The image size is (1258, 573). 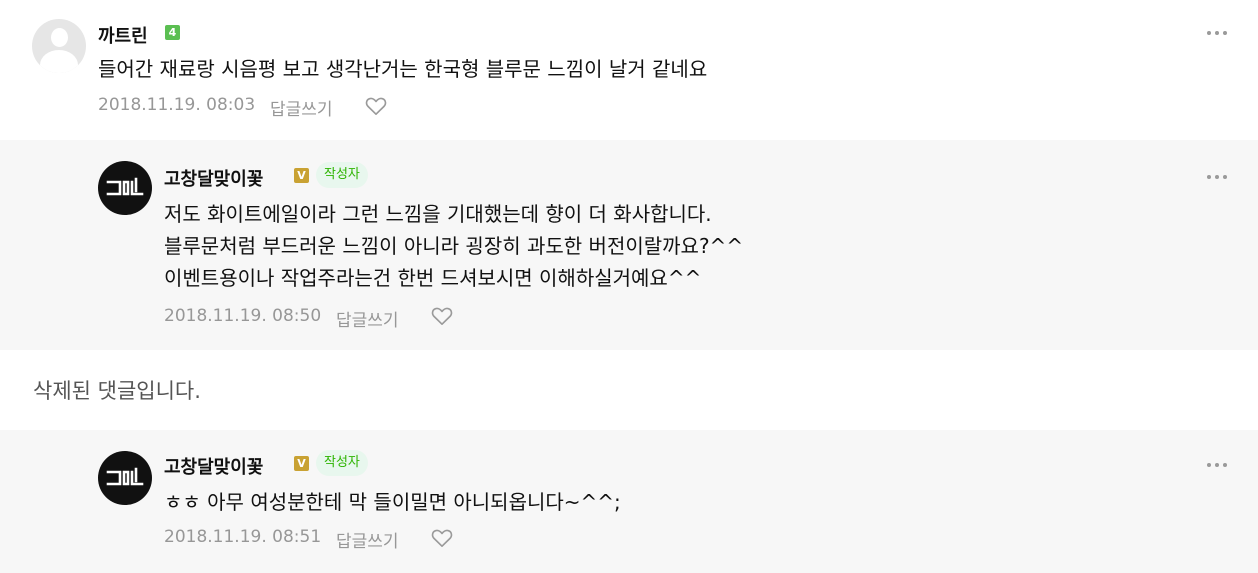 I want to click on member-grade-icon: 4, so click(x=172, y=32).